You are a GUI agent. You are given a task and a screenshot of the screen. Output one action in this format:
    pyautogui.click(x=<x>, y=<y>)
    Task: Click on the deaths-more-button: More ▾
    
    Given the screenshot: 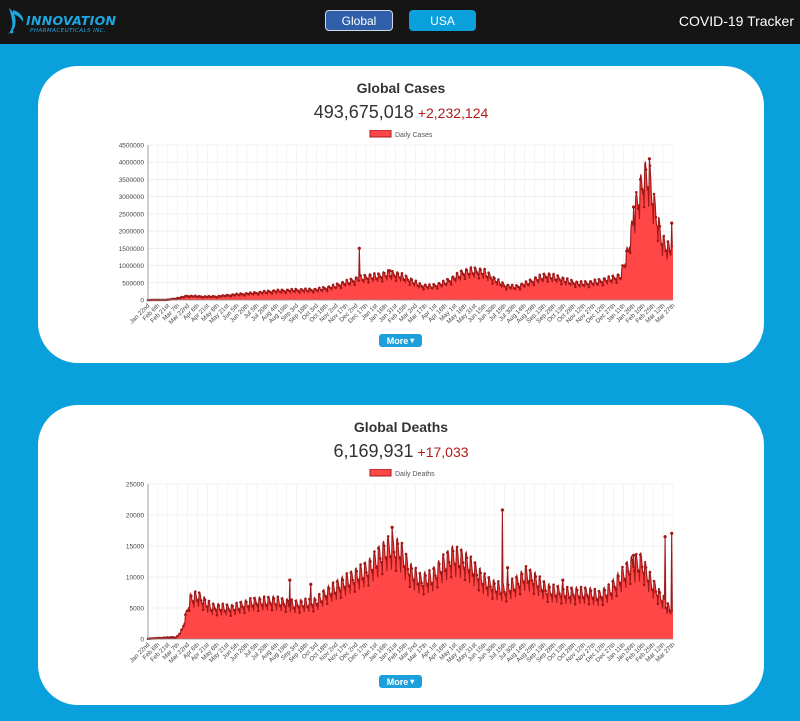 What is the action you would take?
    pyautogui.click(x=400, y=681)
    